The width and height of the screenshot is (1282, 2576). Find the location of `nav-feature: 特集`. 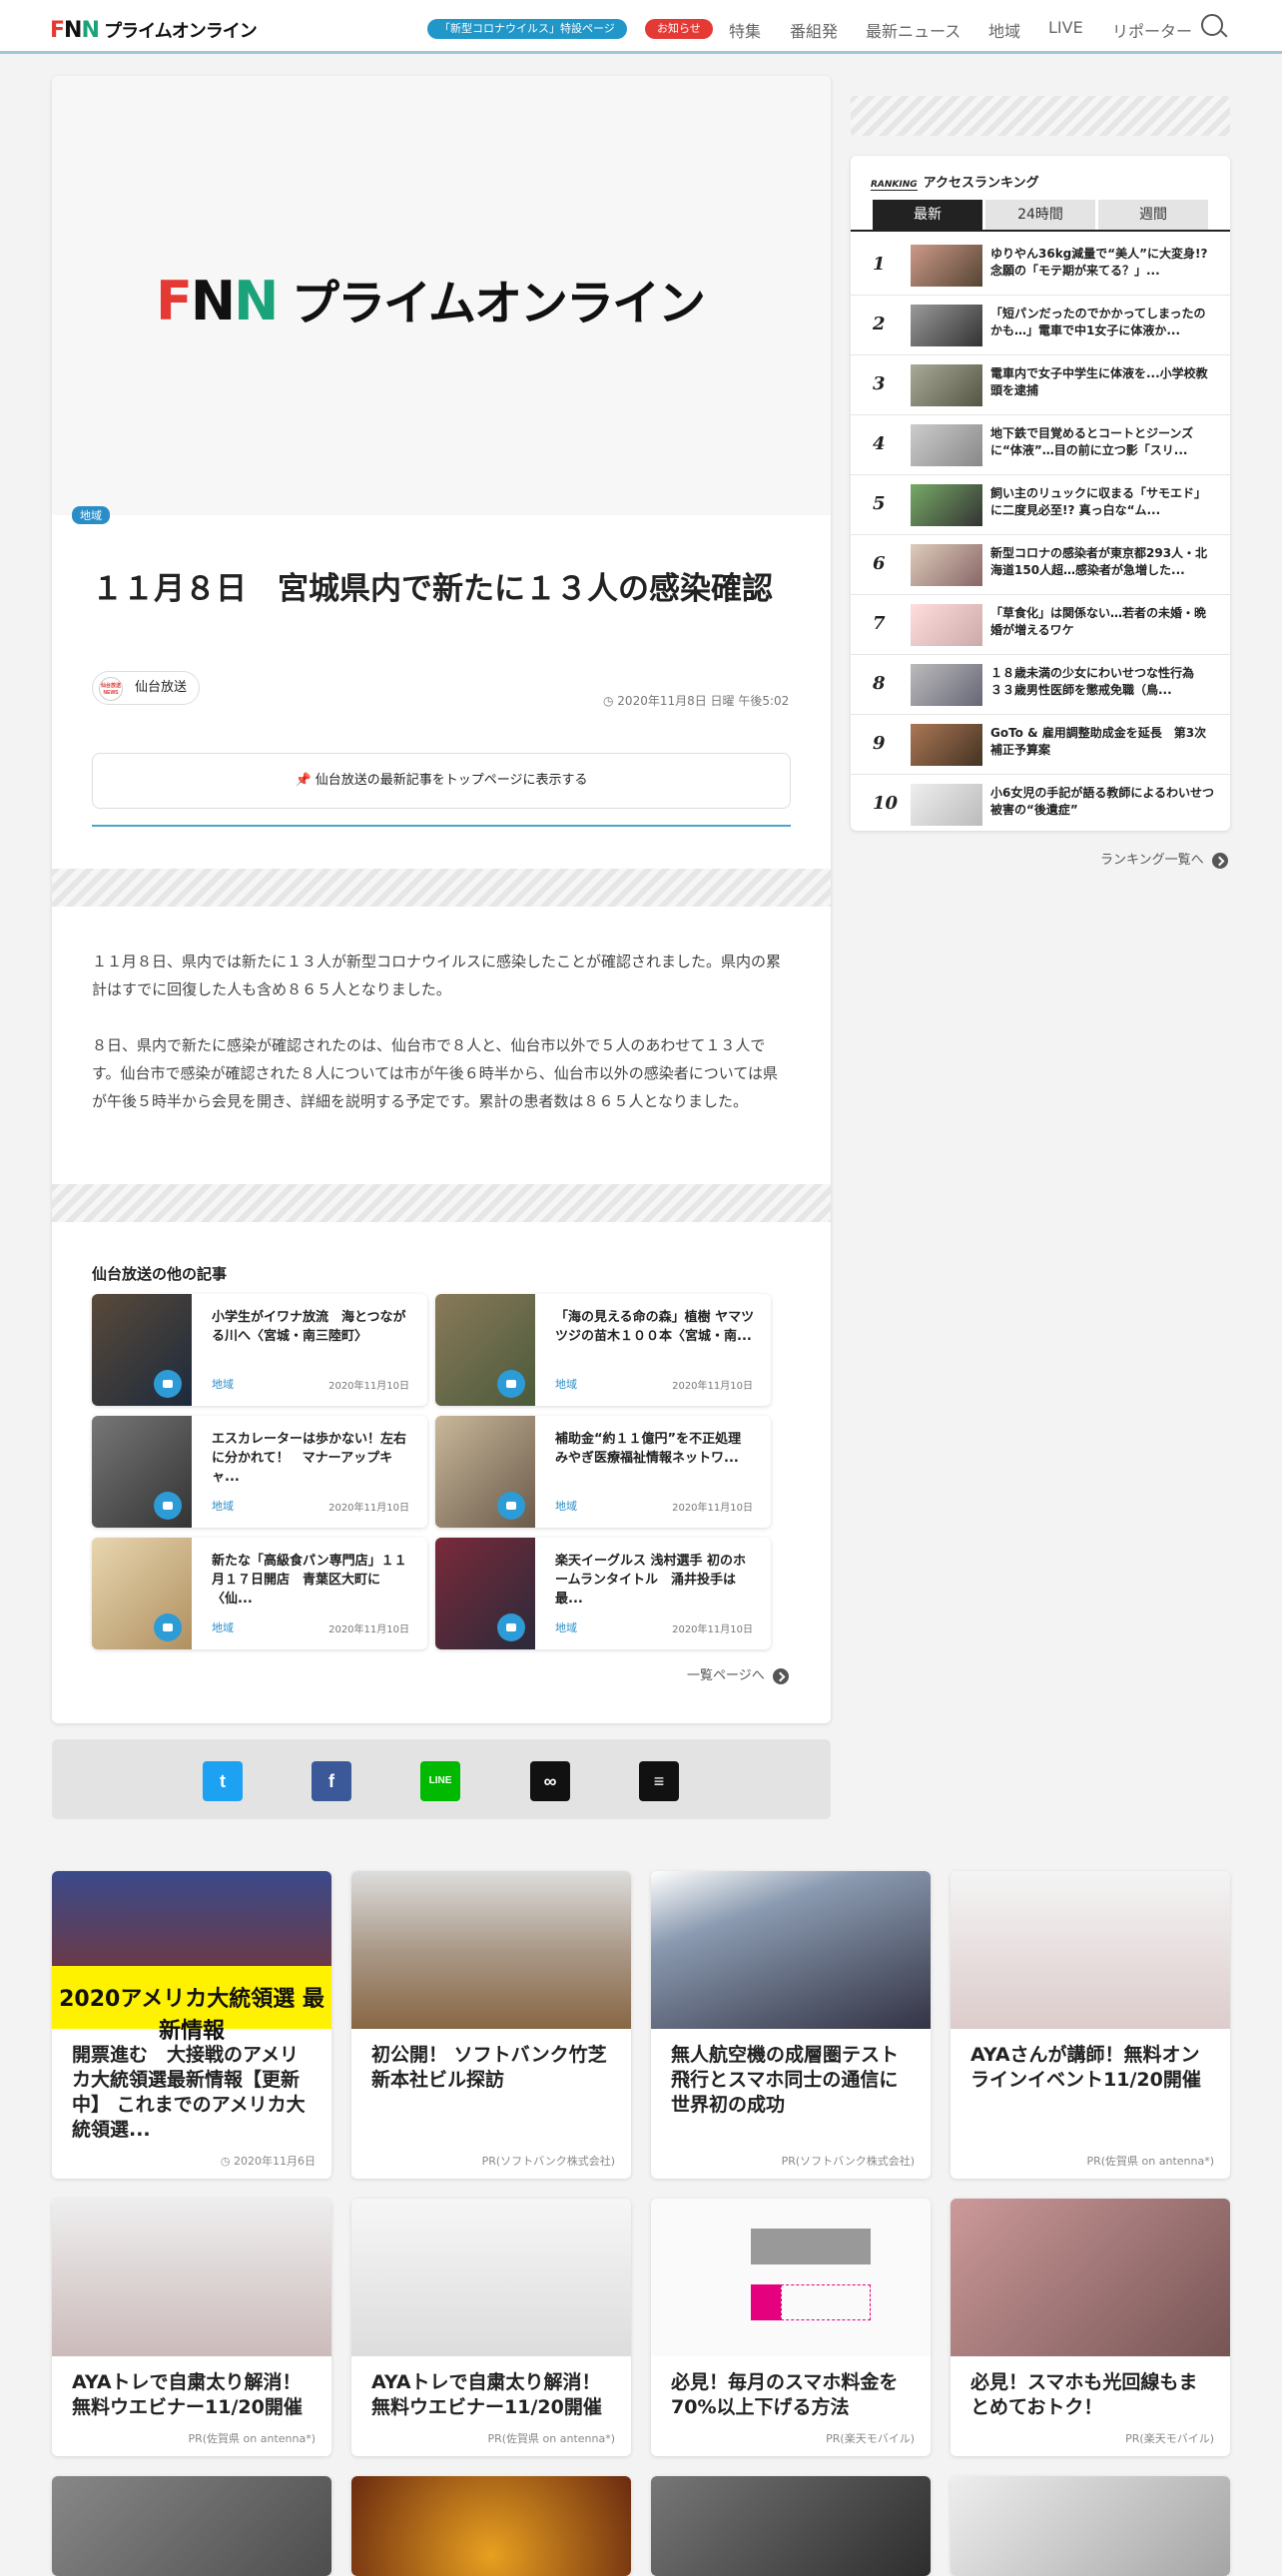

nav-feature: 特集 is located at coordinates (745, 30).